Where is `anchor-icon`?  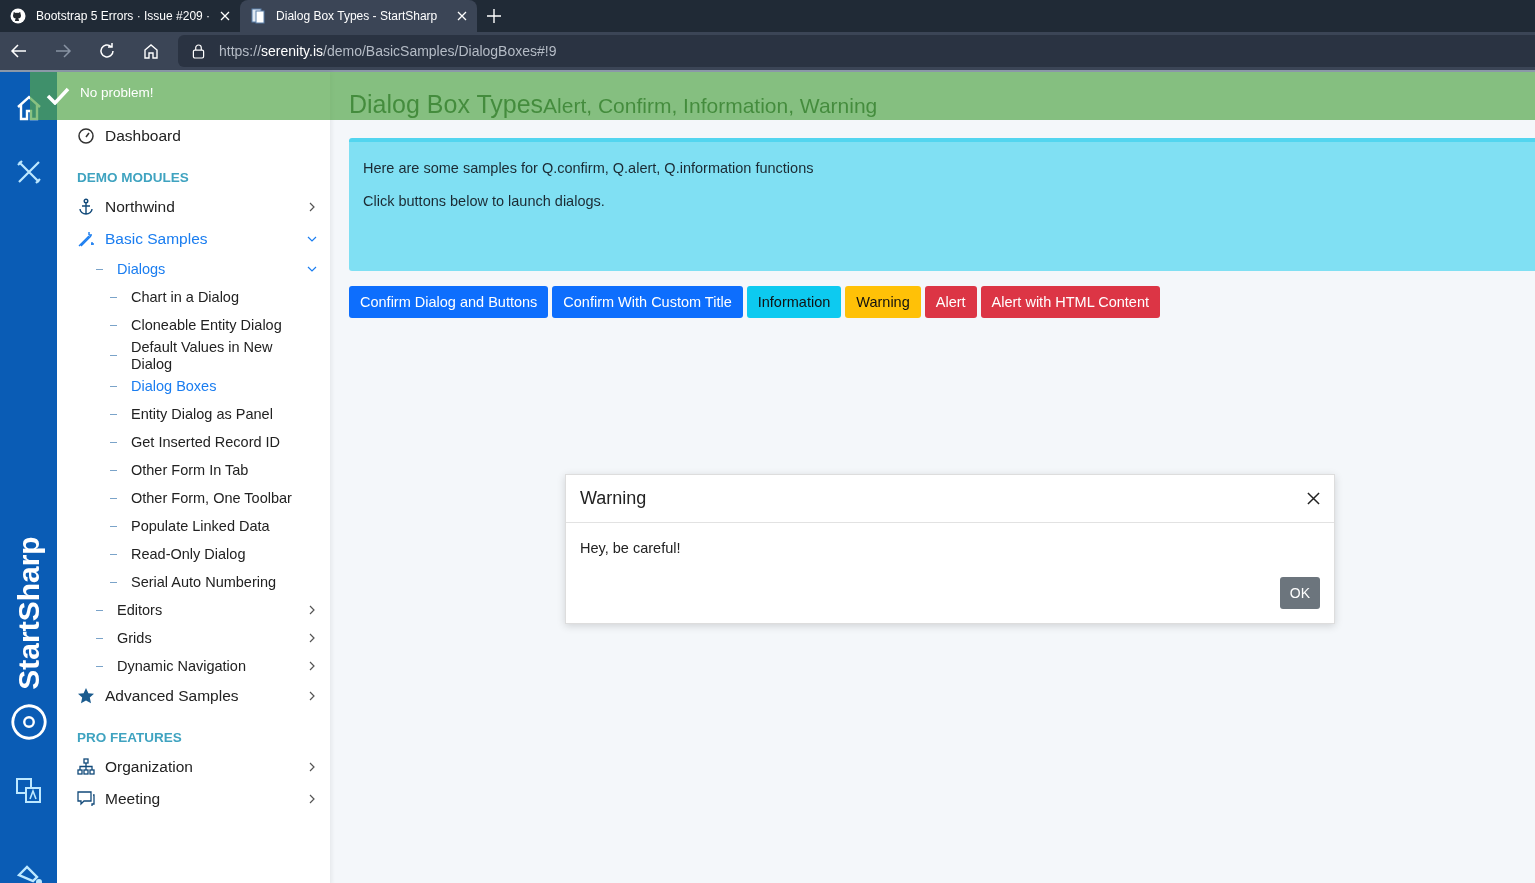
anchor-icon is located at coordinates (86, 207).